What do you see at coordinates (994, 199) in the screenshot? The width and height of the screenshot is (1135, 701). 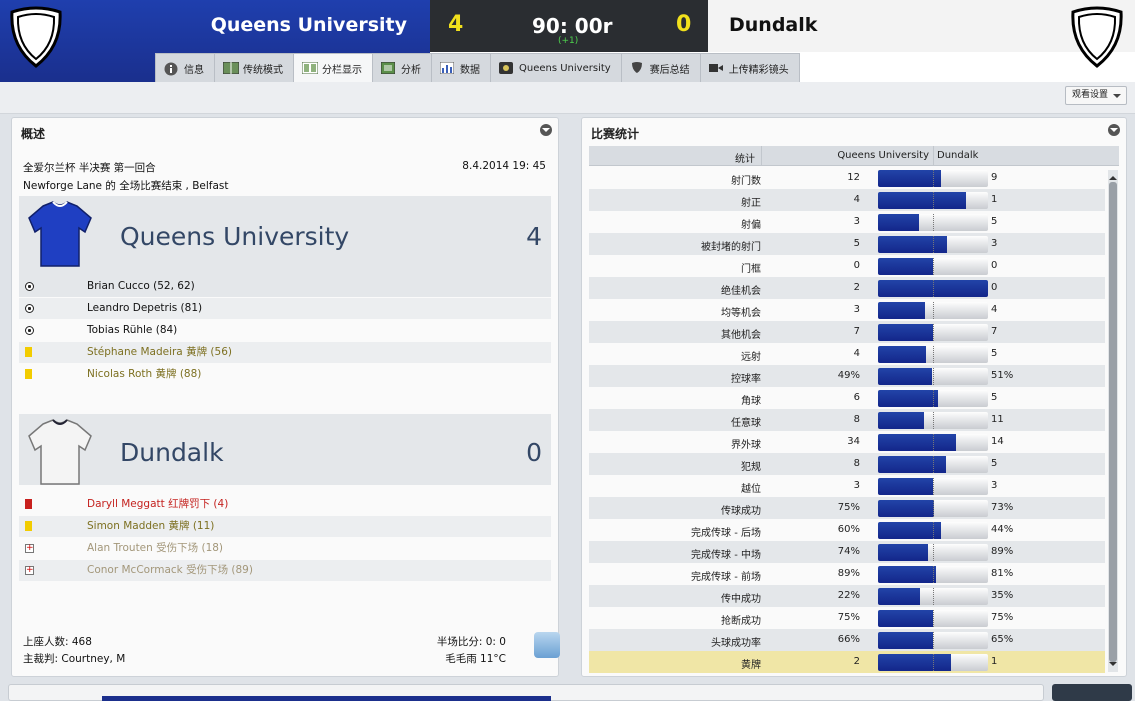 I see `away-stat-value: 1` at bounding box center [994, 199].